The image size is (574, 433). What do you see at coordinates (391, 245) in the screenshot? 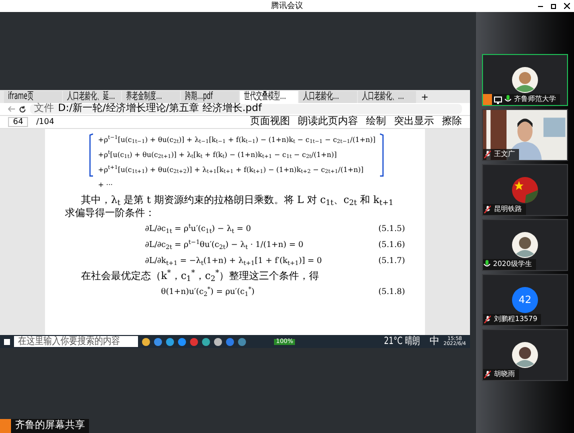
I see `equation-number: (5.1.6)` at bounding box center [391, 245].